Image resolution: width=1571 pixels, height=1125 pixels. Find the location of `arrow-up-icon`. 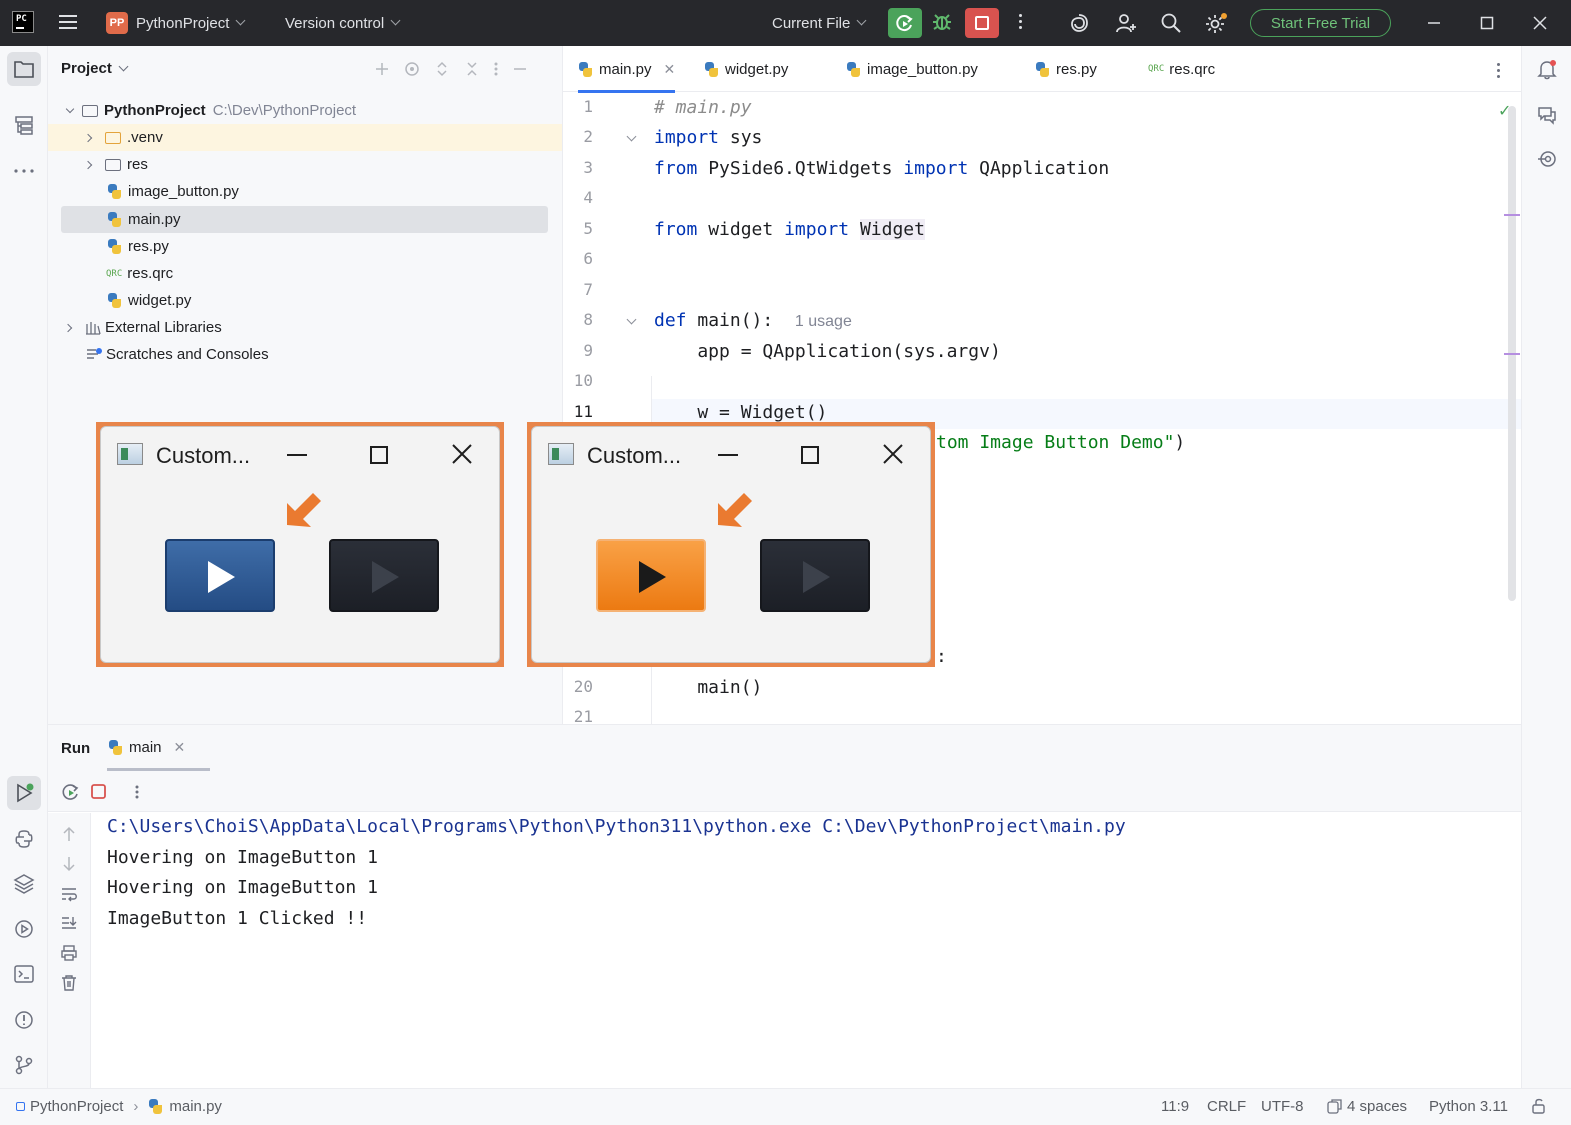

arrow-up-icon is located at coordinates (69, 834).